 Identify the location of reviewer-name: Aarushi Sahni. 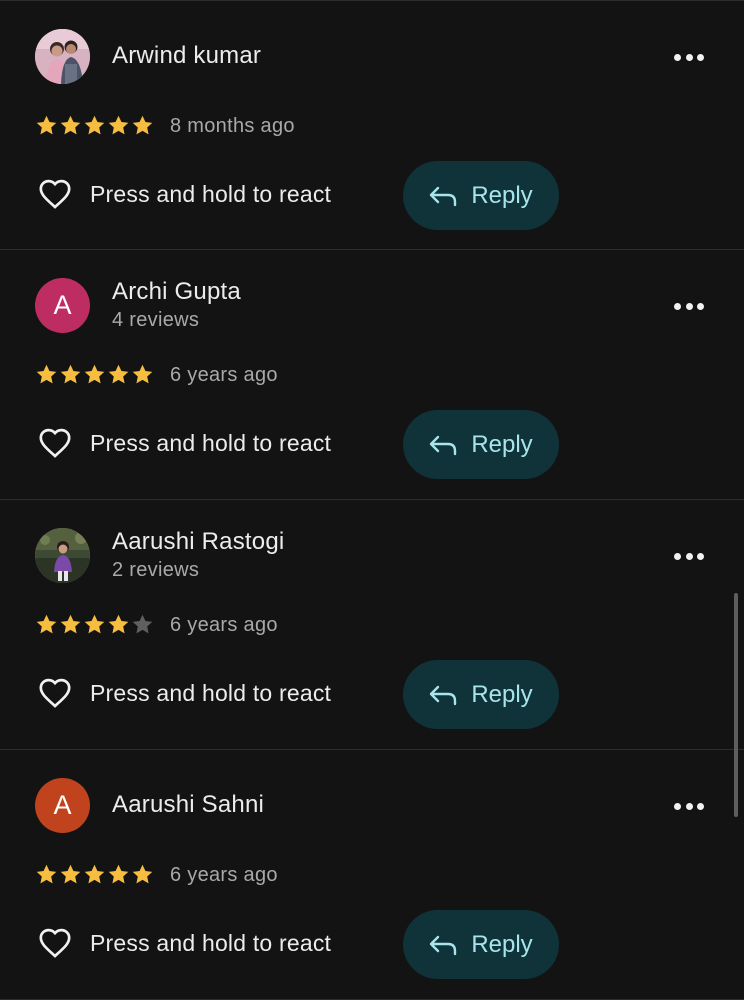
(188, 805).